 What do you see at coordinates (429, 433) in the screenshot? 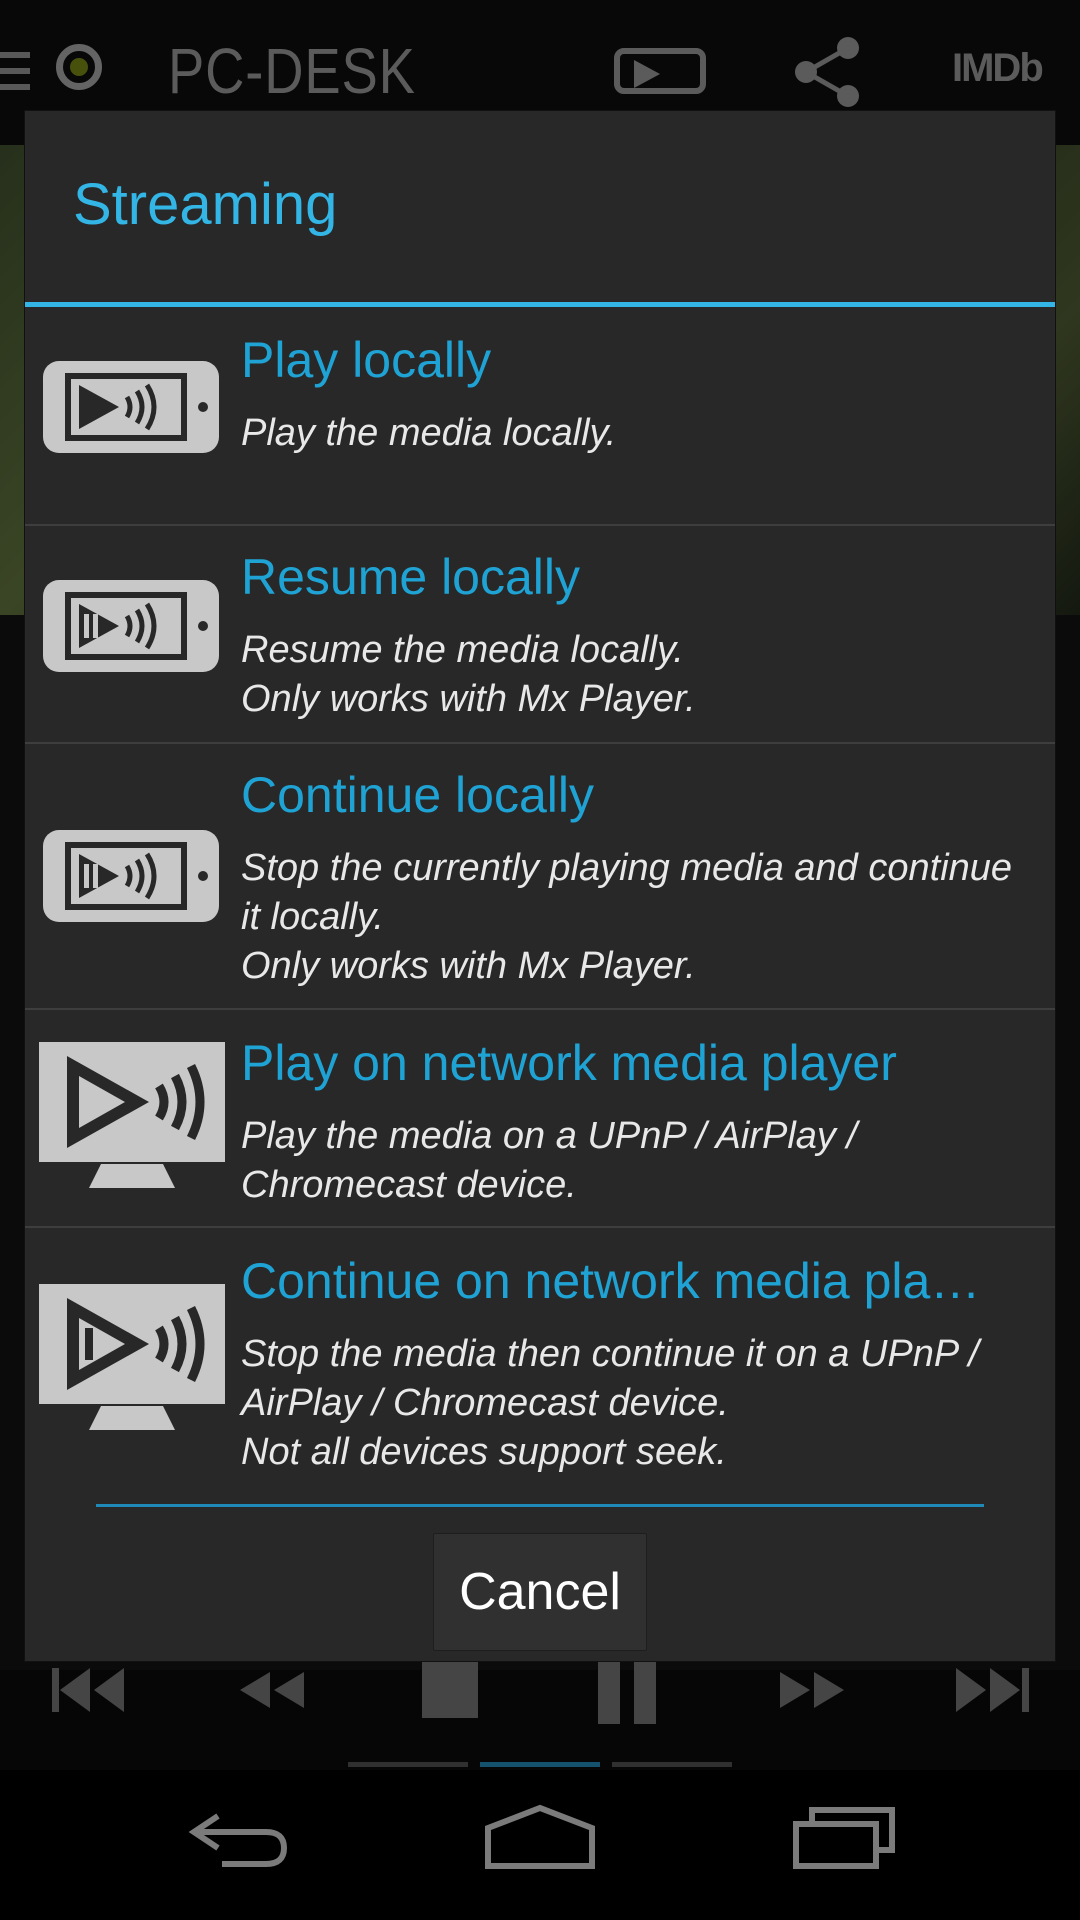
I see `option-description: Play the media locally.` at bounding box center [429, 433].